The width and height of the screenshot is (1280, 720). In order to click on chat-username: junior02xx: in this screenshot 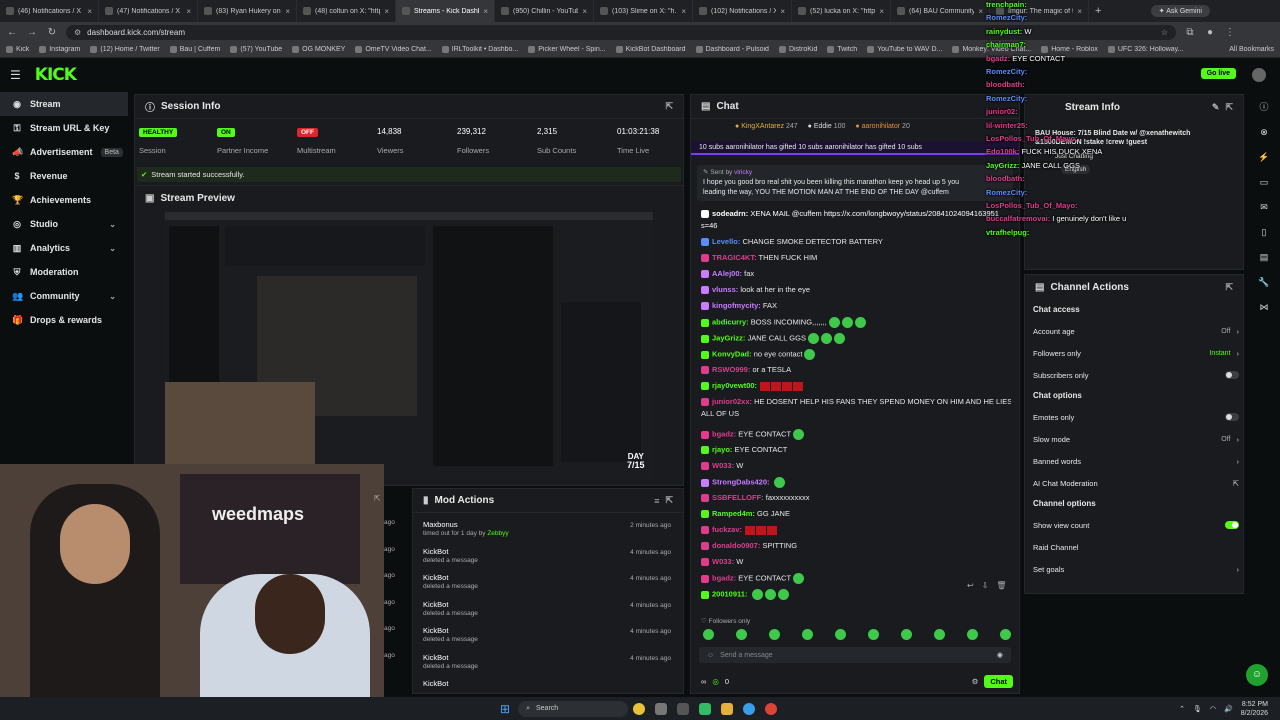, I will do `click(732, 401)`.